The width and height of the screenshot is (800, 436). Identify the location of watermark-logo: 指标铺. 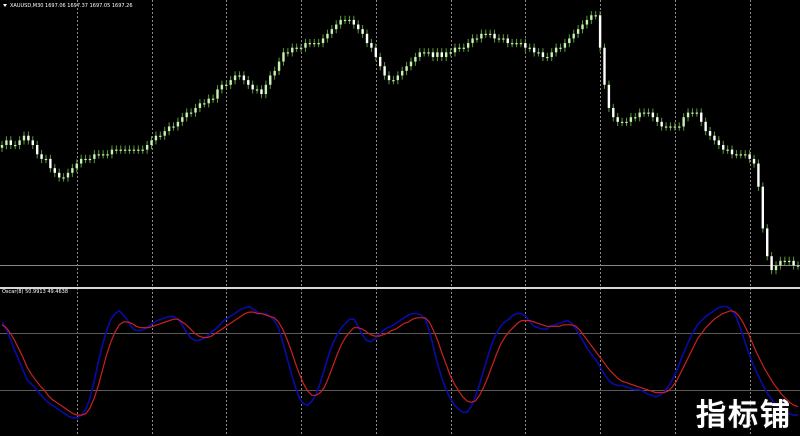
(744, 415).